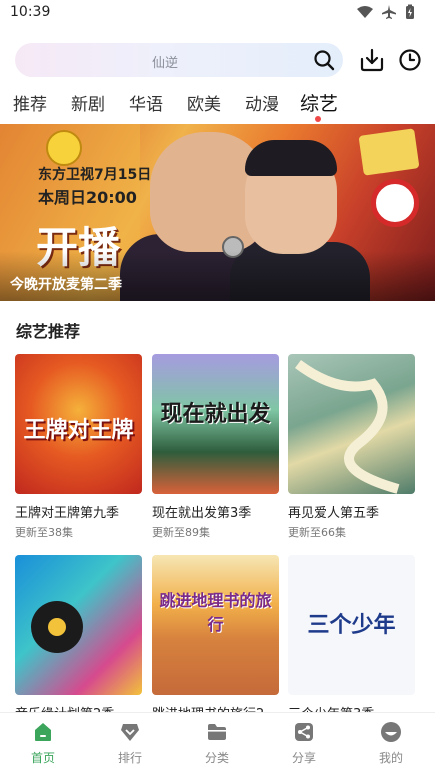  What do you see at coordinates (395, 203) in the screenshot?
I see `no-sign-graphic` at bounding box center [395, 203].